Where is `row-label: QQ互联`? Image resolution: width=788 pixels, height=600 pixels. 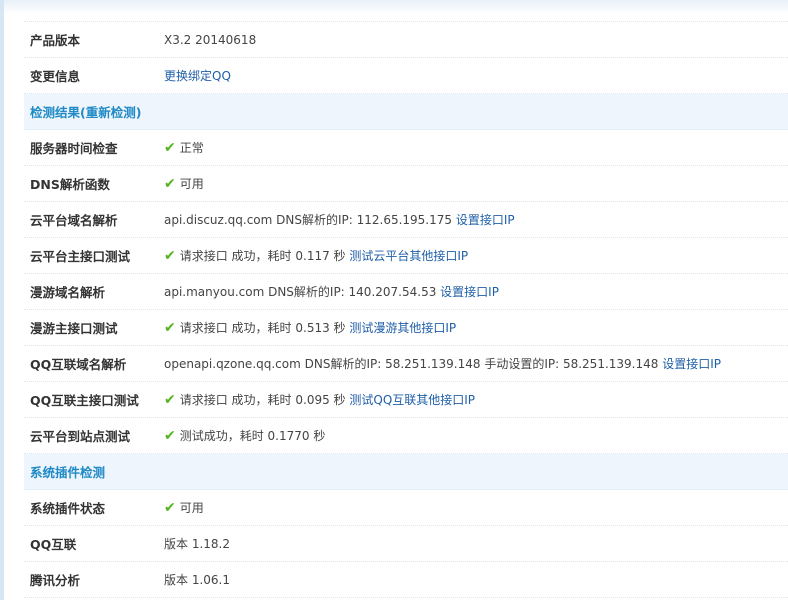
row-label: QQ互联 is located at coordinates (53, 544).